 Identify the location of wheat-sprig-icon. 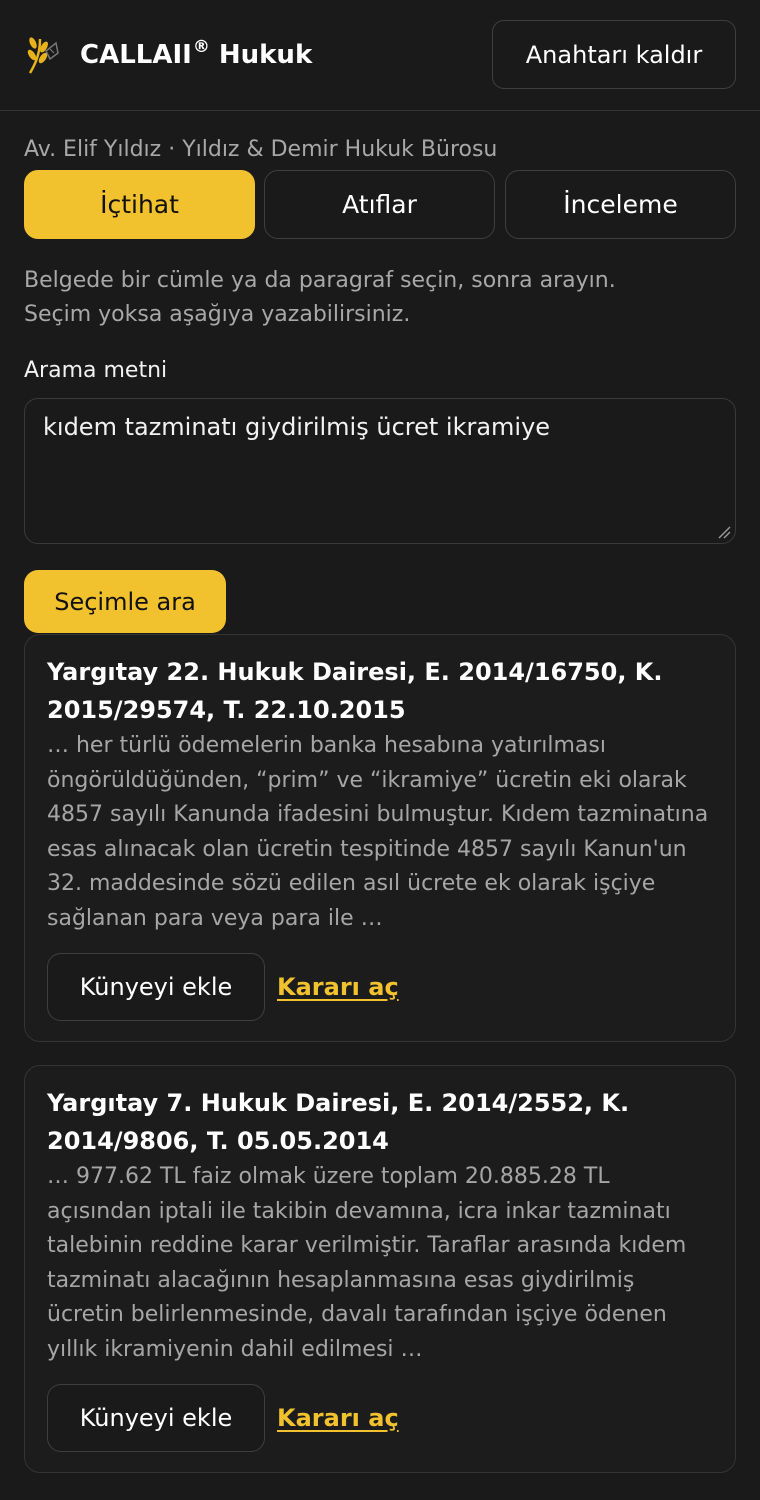
(43, 55).